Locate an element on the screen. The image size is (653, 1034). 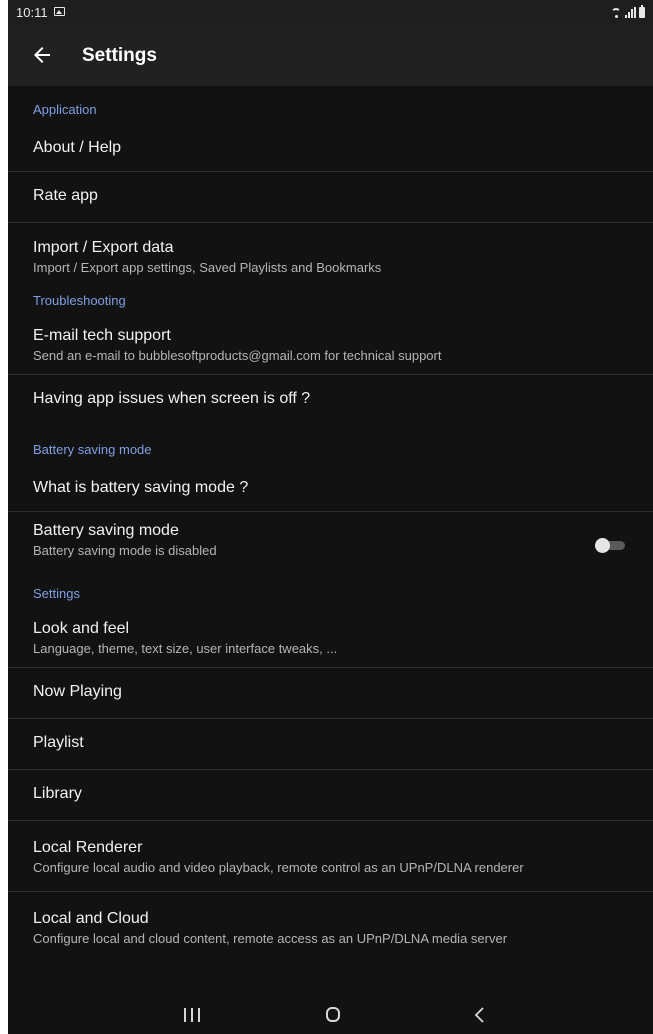
section-header-troubleshooting: Troubleshooting is located at coordinates (79, 300).